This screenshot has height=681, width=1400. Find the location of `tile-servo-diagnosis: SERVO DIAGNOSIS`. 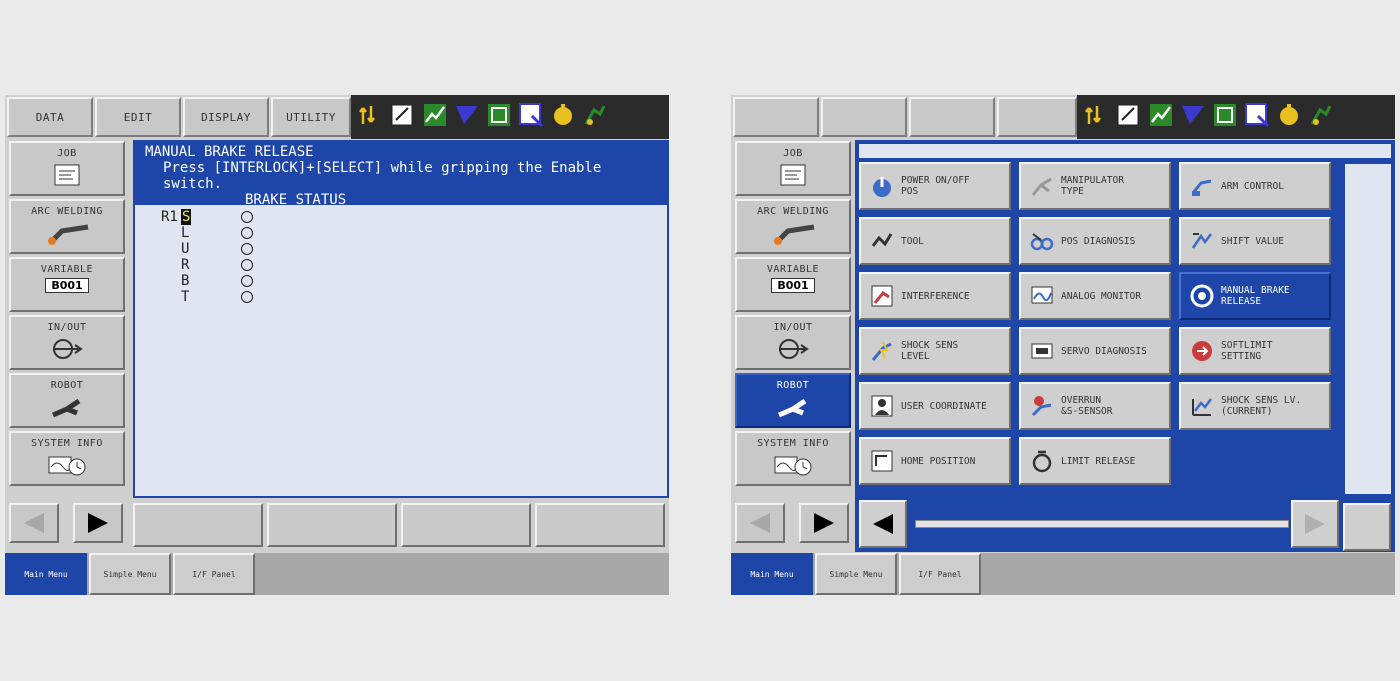

tile-servo-diagnosis: SERVO DIAGNOSIS is located at coordinates (1095, 351).